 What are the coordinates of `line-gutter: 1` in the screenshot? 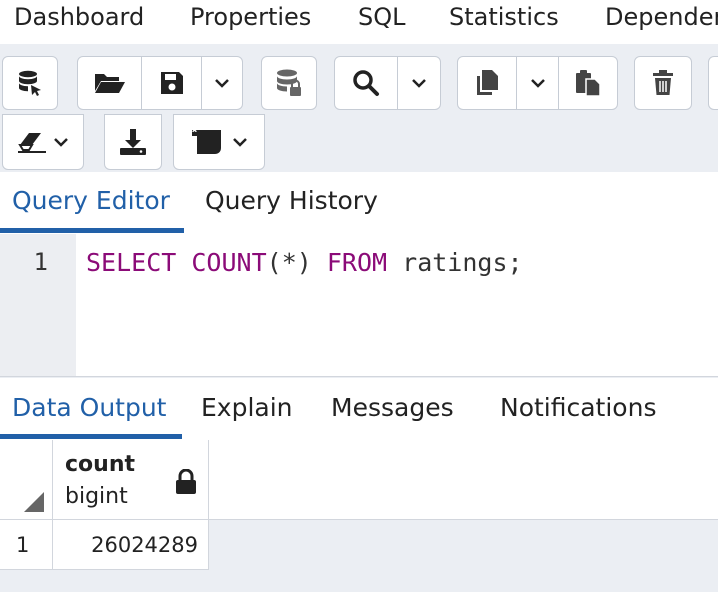 It's located at (38, 305).